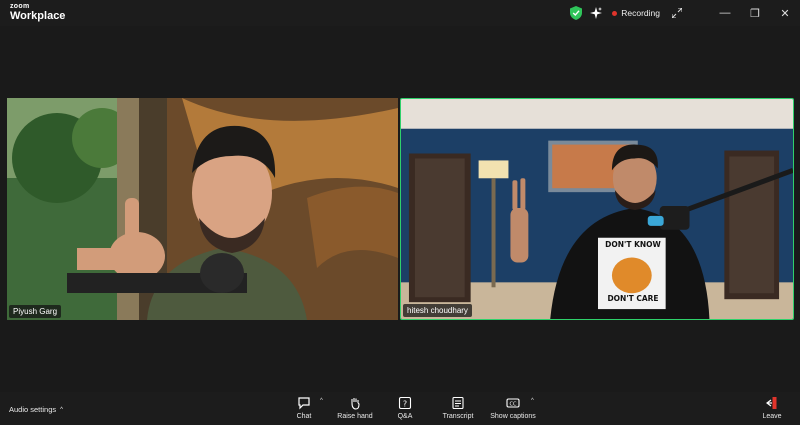 The image size is (800, 425). Describe the element at coordinates (640, 13) in the screenshot. I see `recording-label: Recording` at that location.